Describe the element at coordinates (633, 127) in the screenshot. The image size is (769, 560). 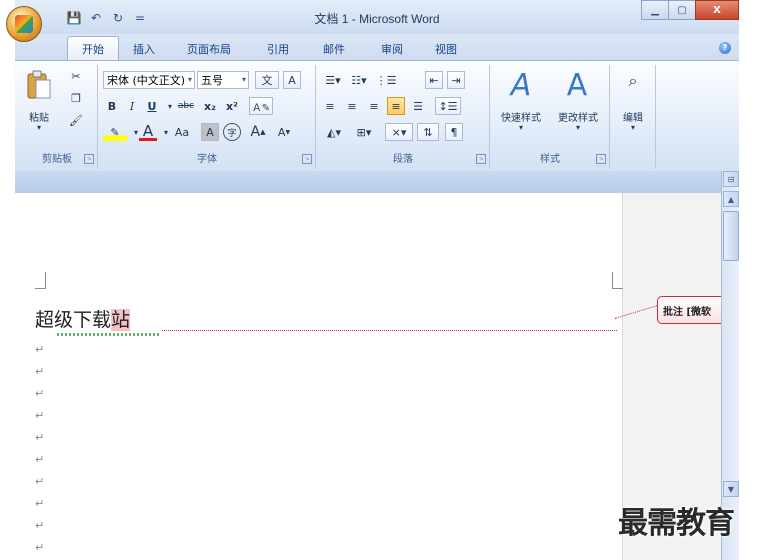
I see `editing-dropdown-icon: ▾` at that location.